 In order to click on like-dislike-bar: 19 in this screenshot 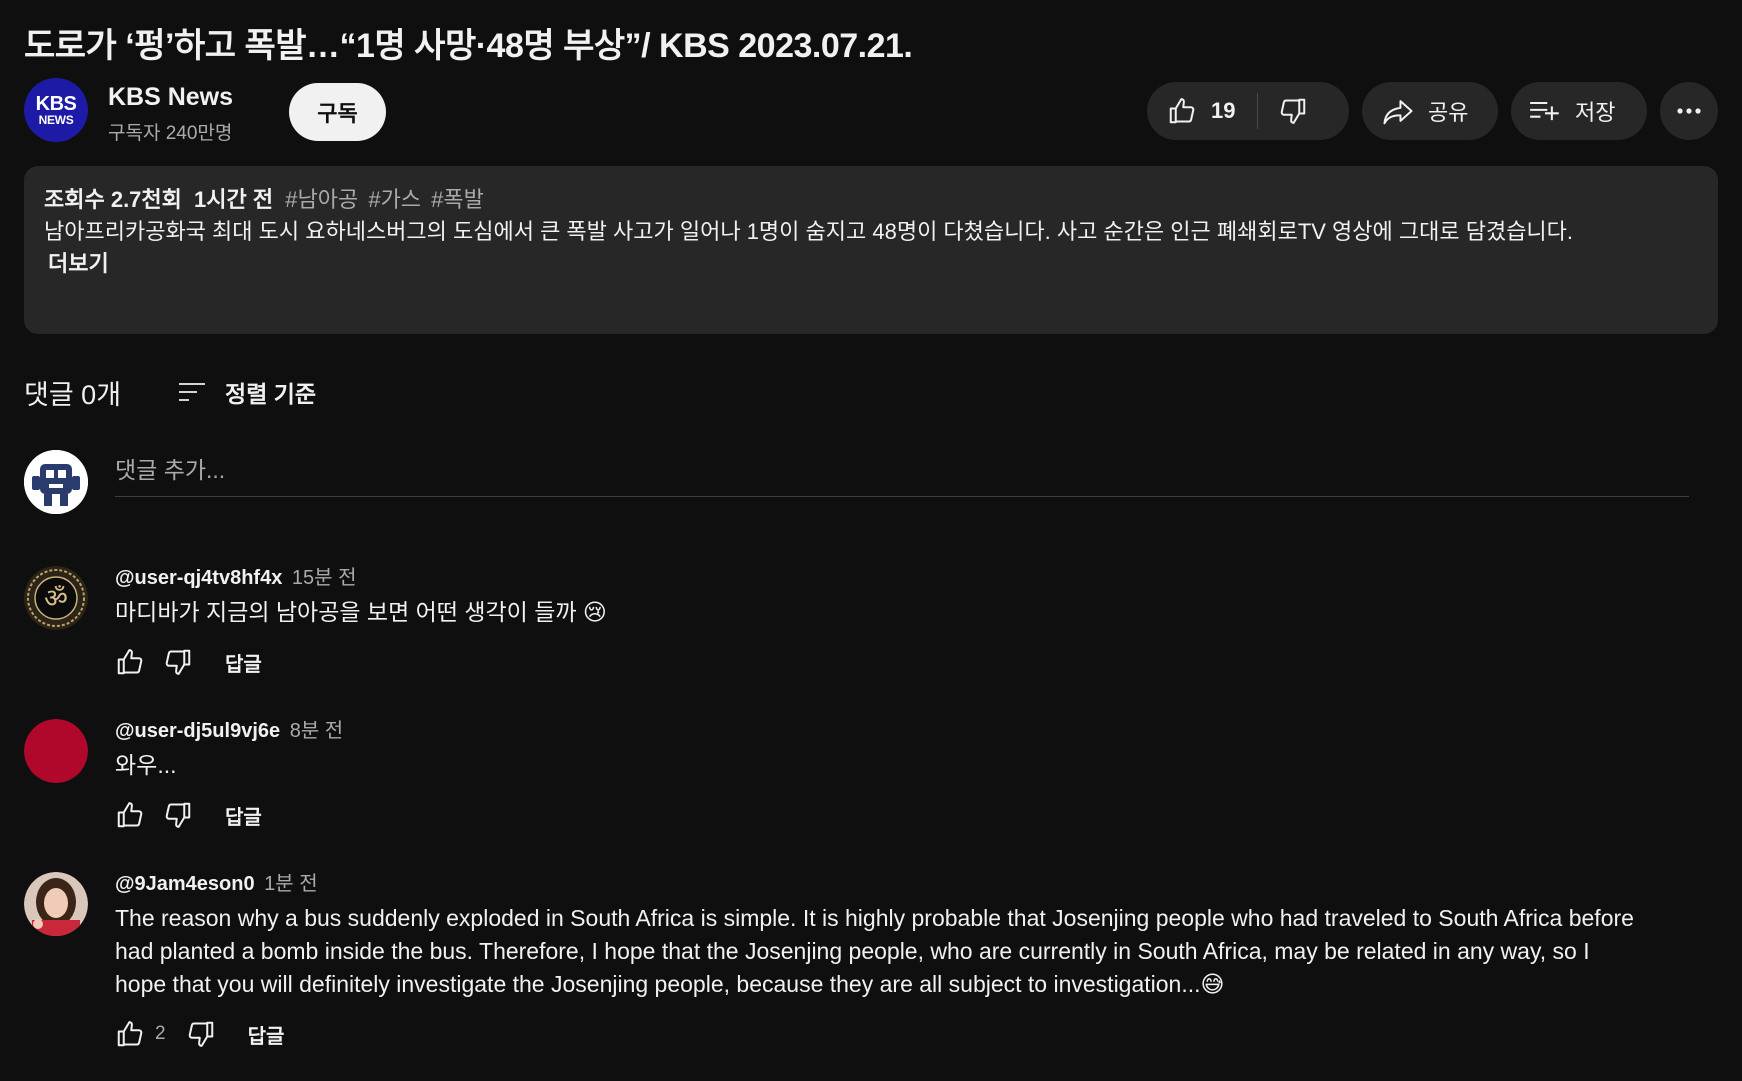, I will do `click(1248, 111)`.